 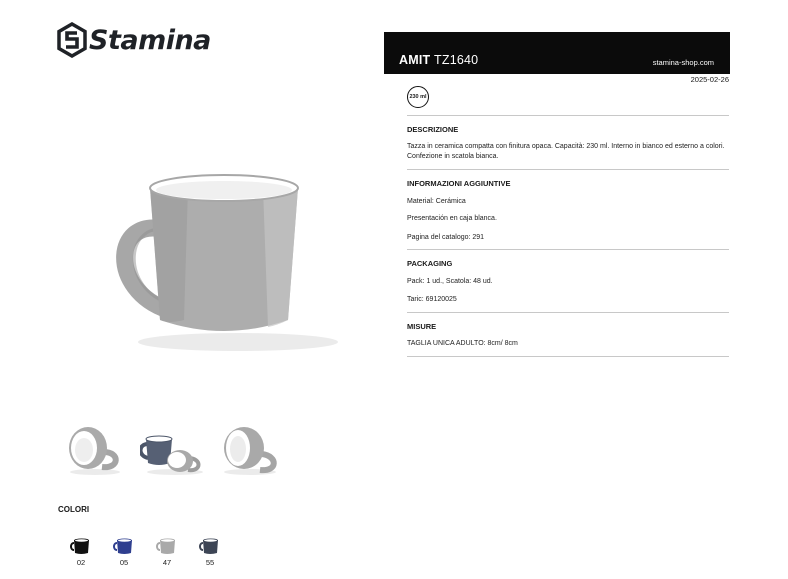 I want to click on capacity-badge: 230 ml, so click(x=418, y=97).